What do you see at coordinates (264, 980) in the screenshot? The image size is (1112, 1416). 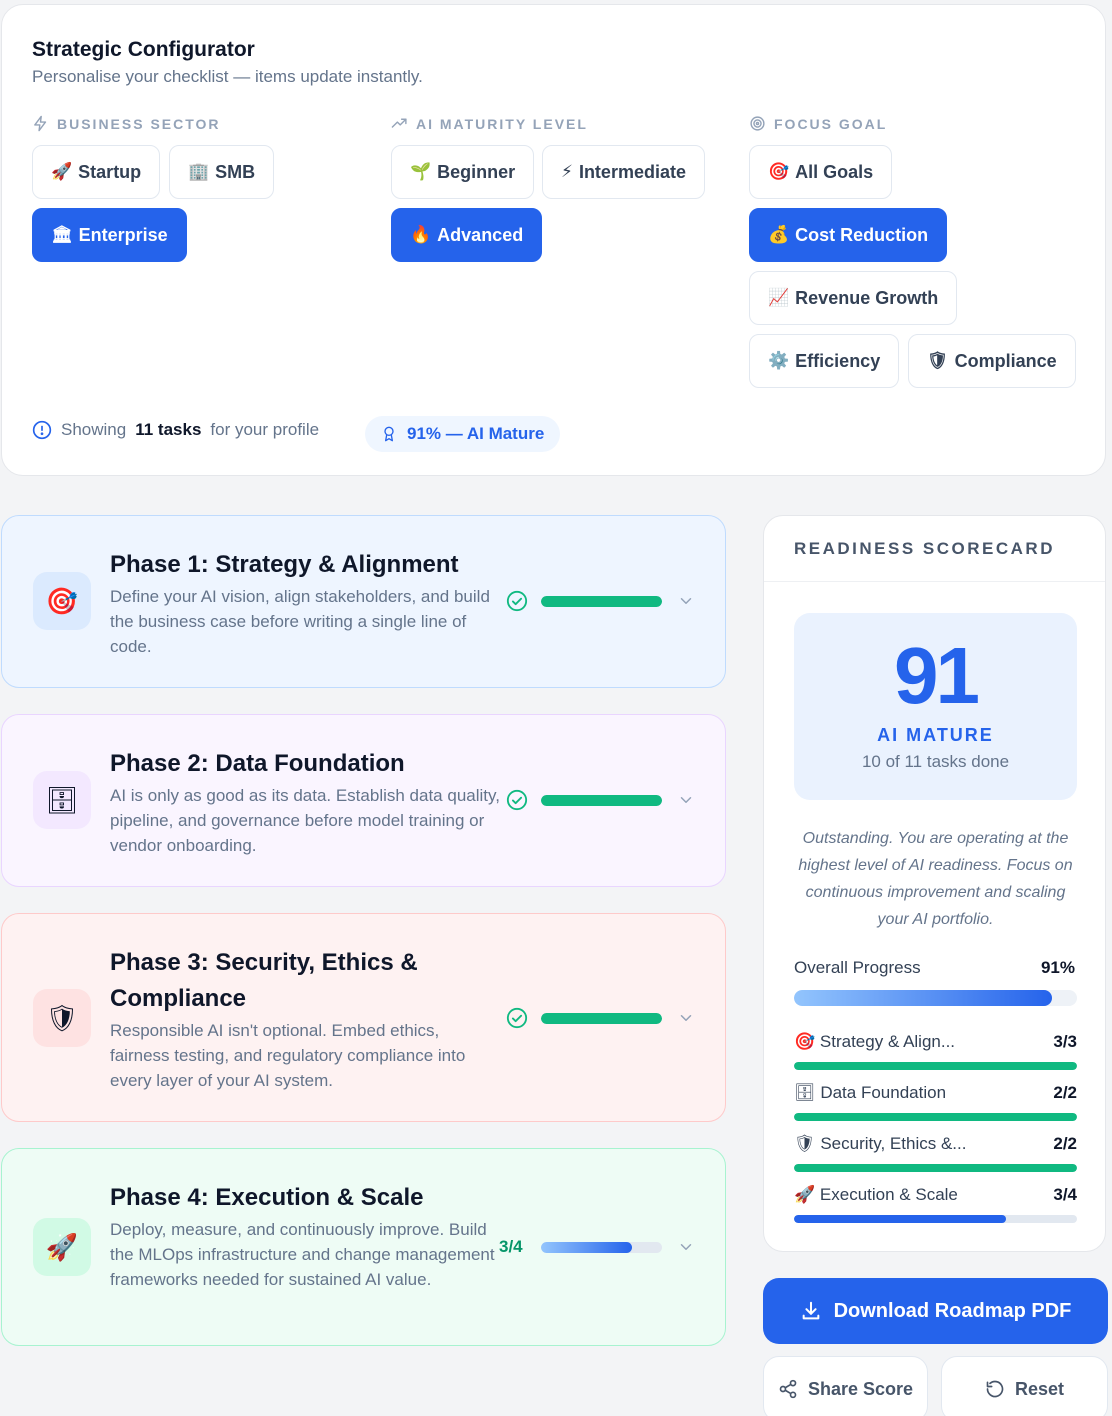 I see `phase-title: Phase 3: Security, Ethics & Compliance` at bounding box center [264, 980].